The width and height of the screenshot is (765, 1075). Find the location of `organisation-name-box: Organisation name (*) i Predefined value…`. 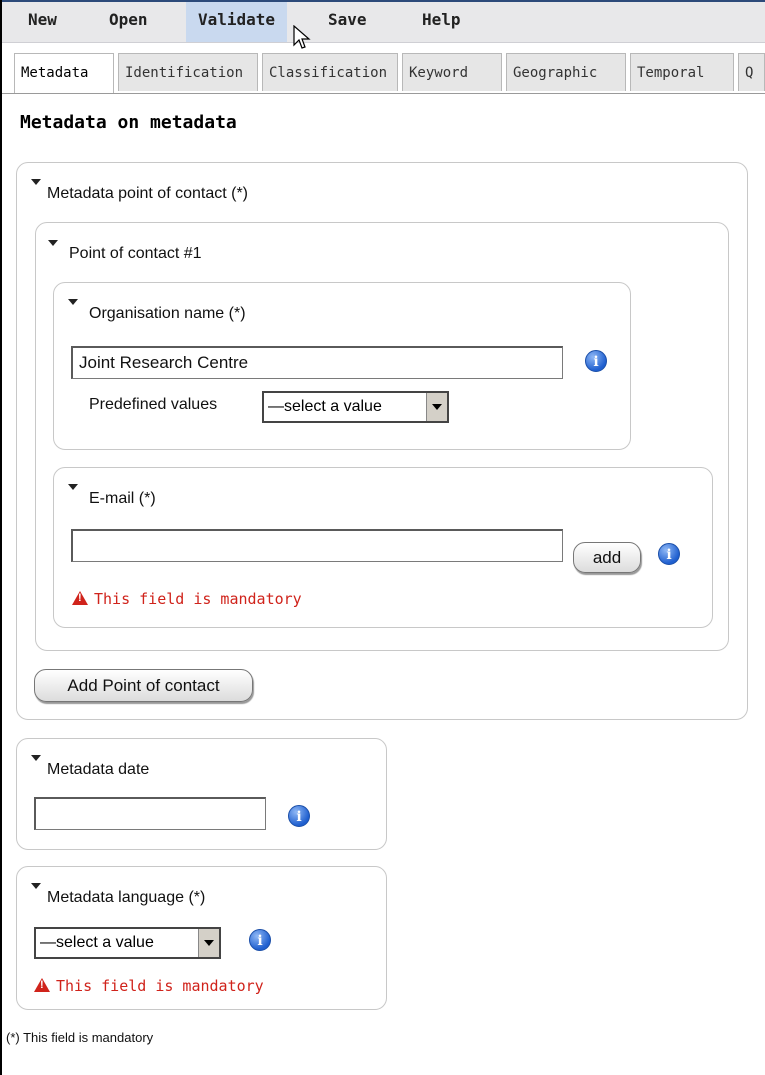

organisation-name-box: Organisation name (*) i Predefined value… is located at coordinates (342, 366).